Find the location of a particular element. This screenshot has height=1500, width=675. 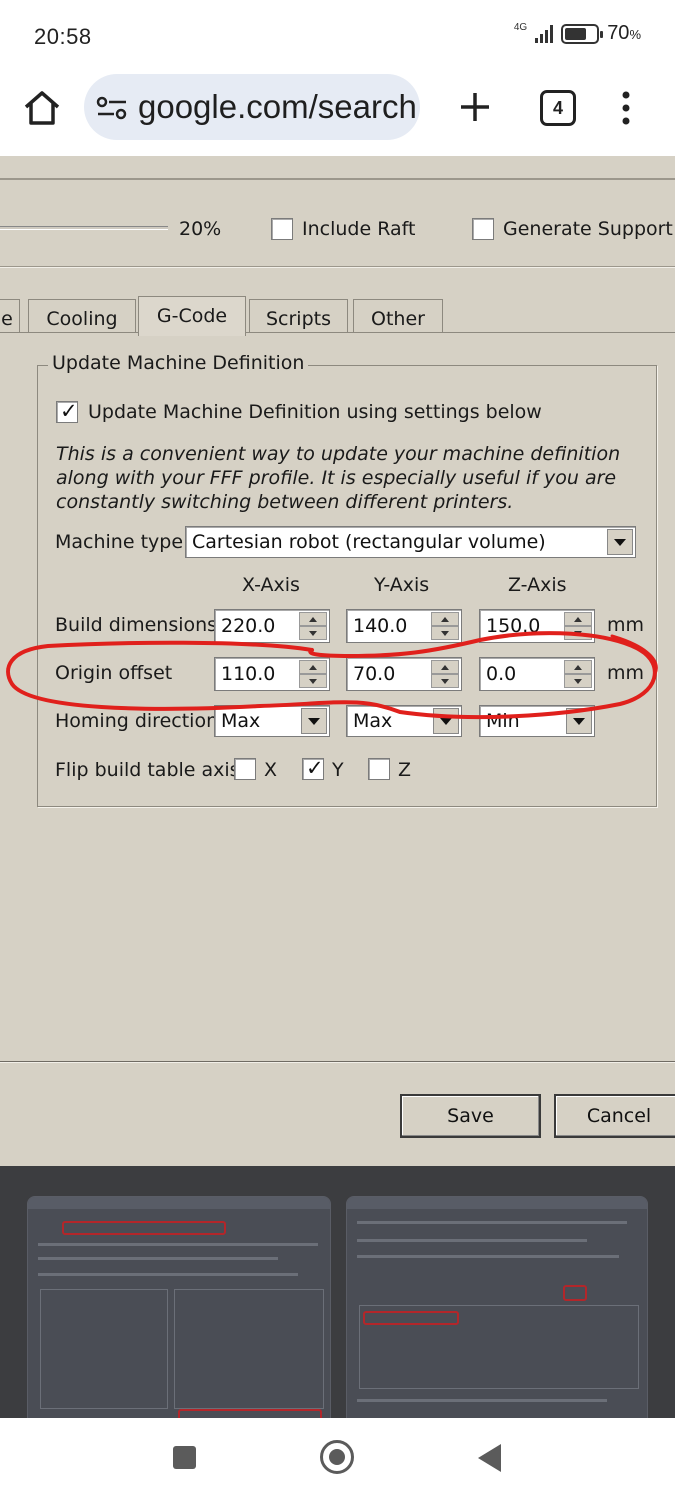

back-icon is located at coordinates (489, 1458).